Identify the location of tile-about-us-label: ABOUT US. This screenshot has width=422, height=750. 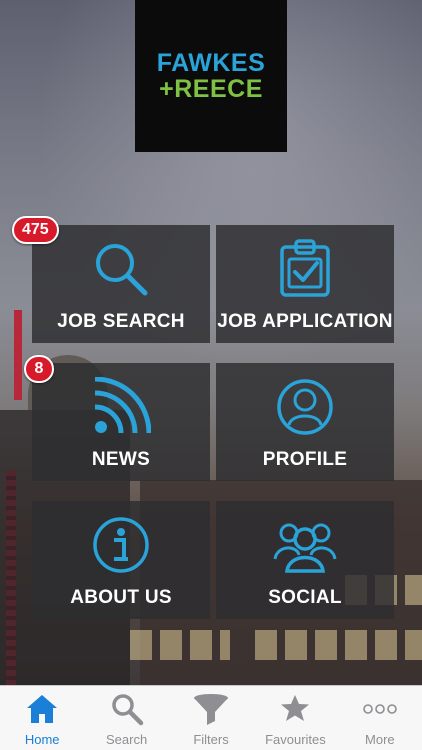
(121, 597).